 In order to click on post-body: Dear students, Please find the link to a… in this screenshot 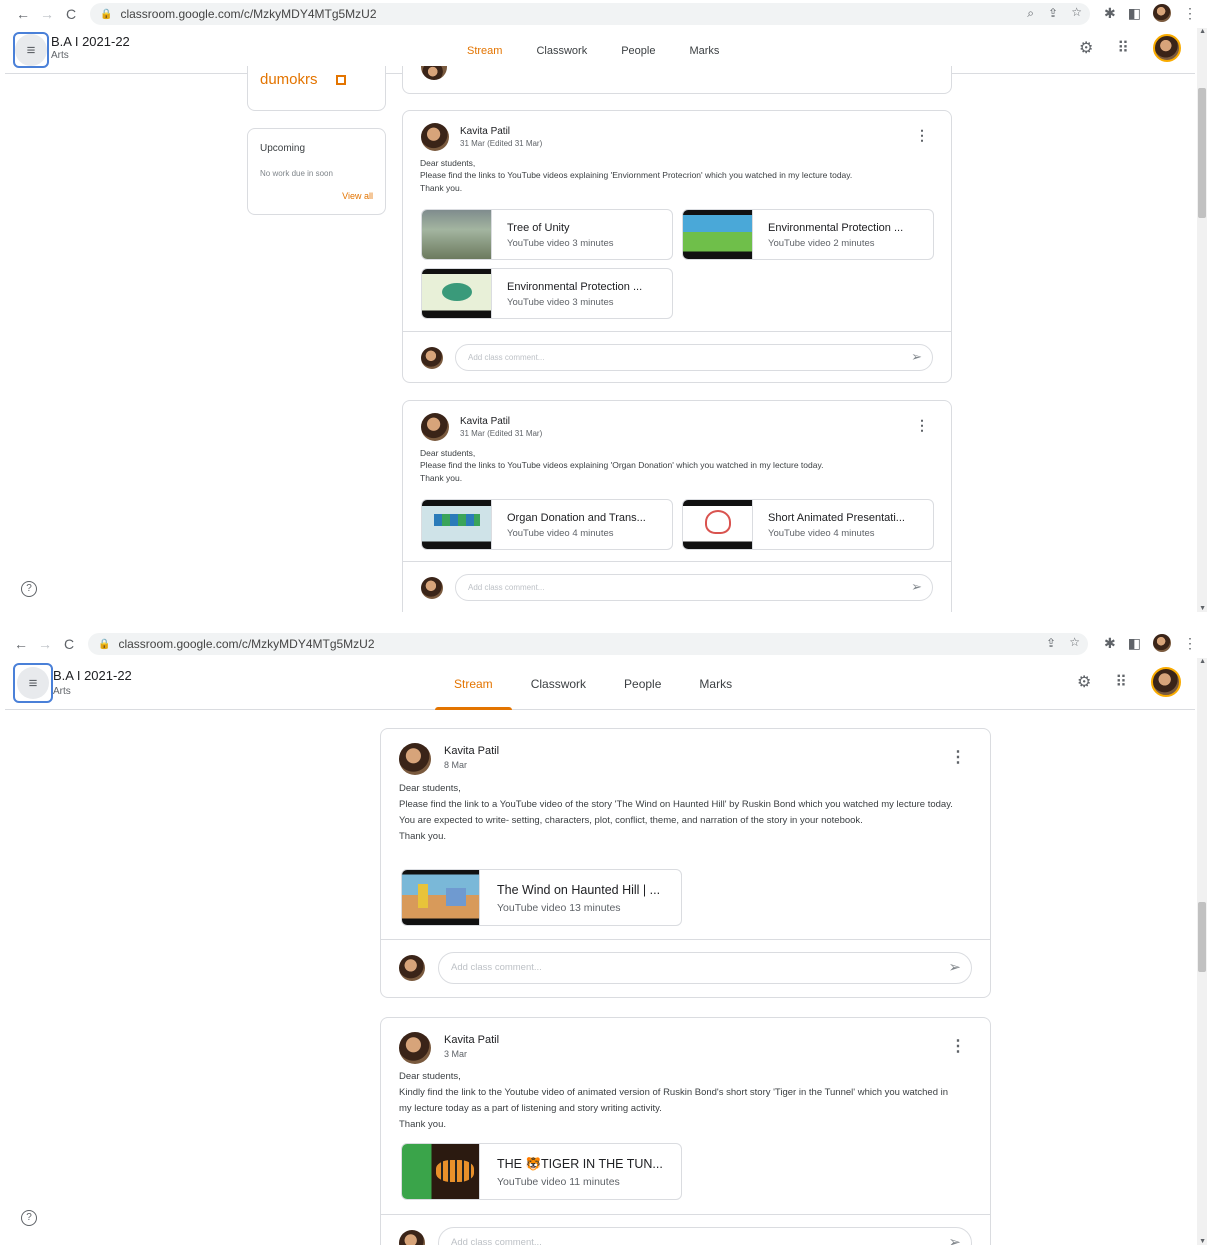, I will do `click(686, 813)`.